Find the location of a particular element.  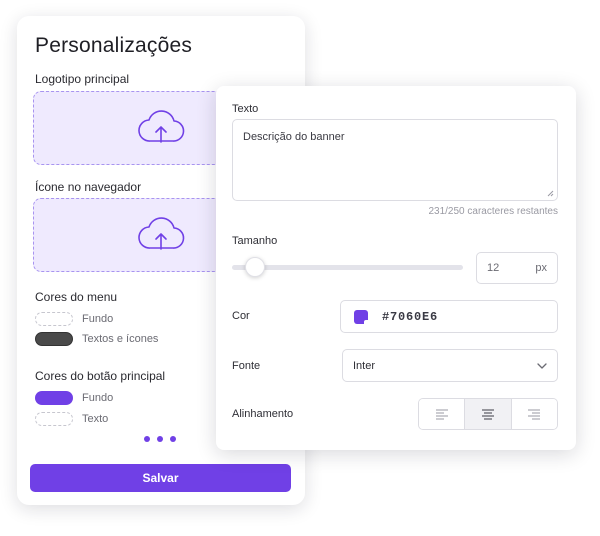

banner-text-value: Descrição do banner is located at coordinates (294, 137).